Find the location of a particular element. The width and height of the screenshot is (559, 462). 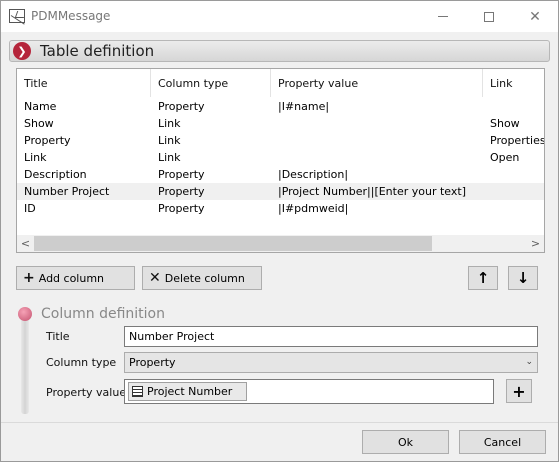

property-token-label: Project Number is located at coordinates (190, 391).